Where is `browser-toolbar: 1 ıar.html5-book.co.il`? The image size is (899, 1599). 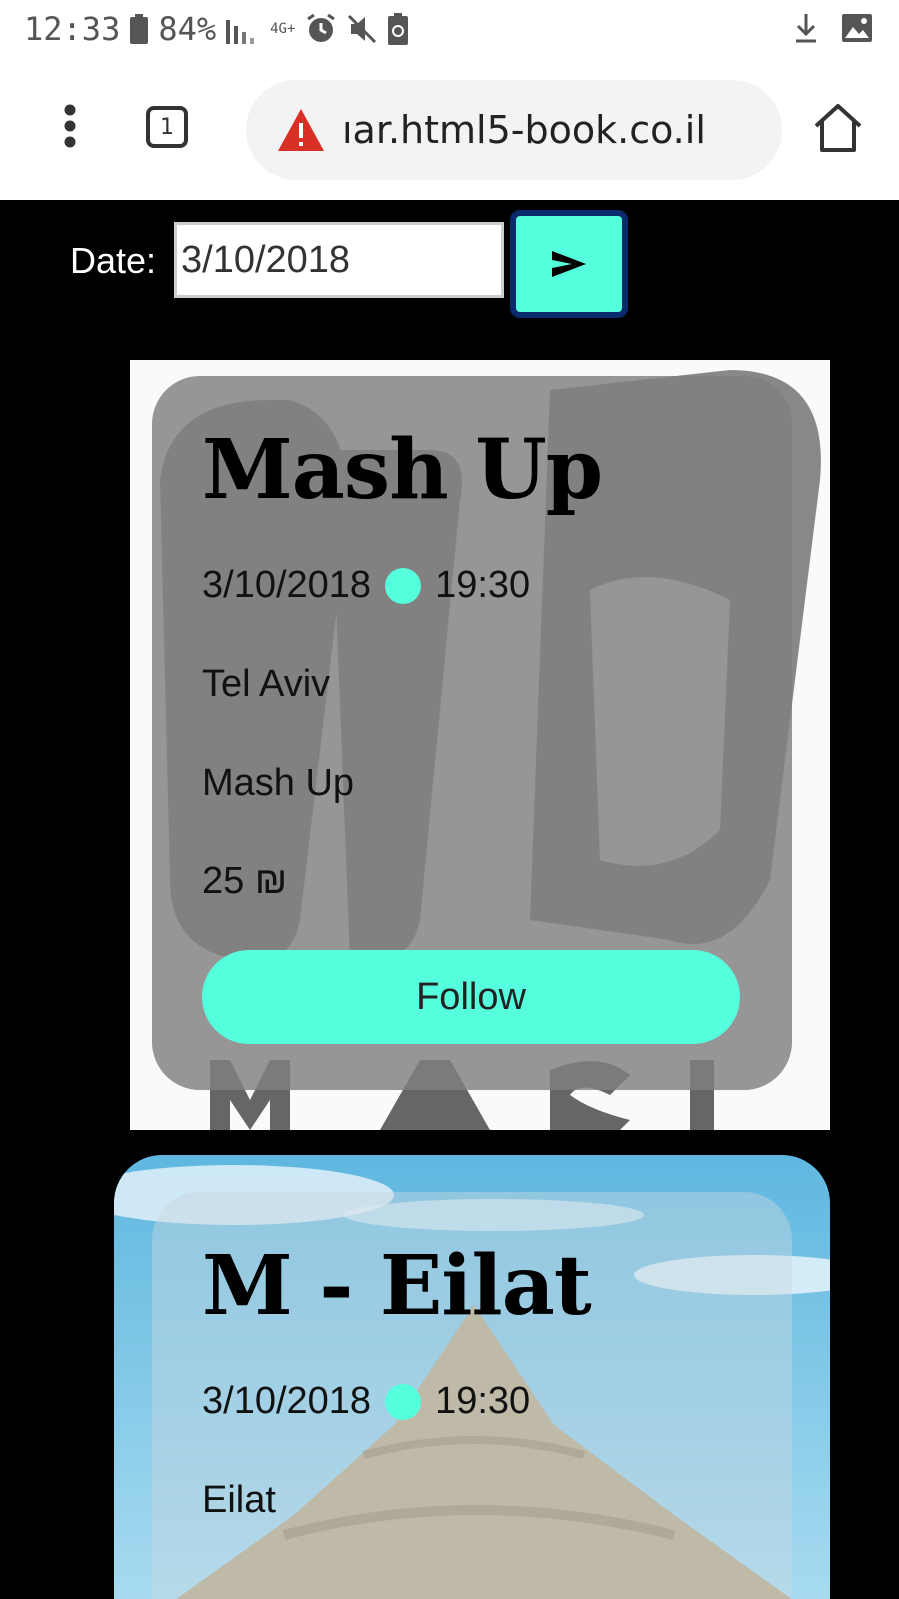 browser-toolbar: 1 ıar.html5-book.co.il is located at coordinates (449, 131).